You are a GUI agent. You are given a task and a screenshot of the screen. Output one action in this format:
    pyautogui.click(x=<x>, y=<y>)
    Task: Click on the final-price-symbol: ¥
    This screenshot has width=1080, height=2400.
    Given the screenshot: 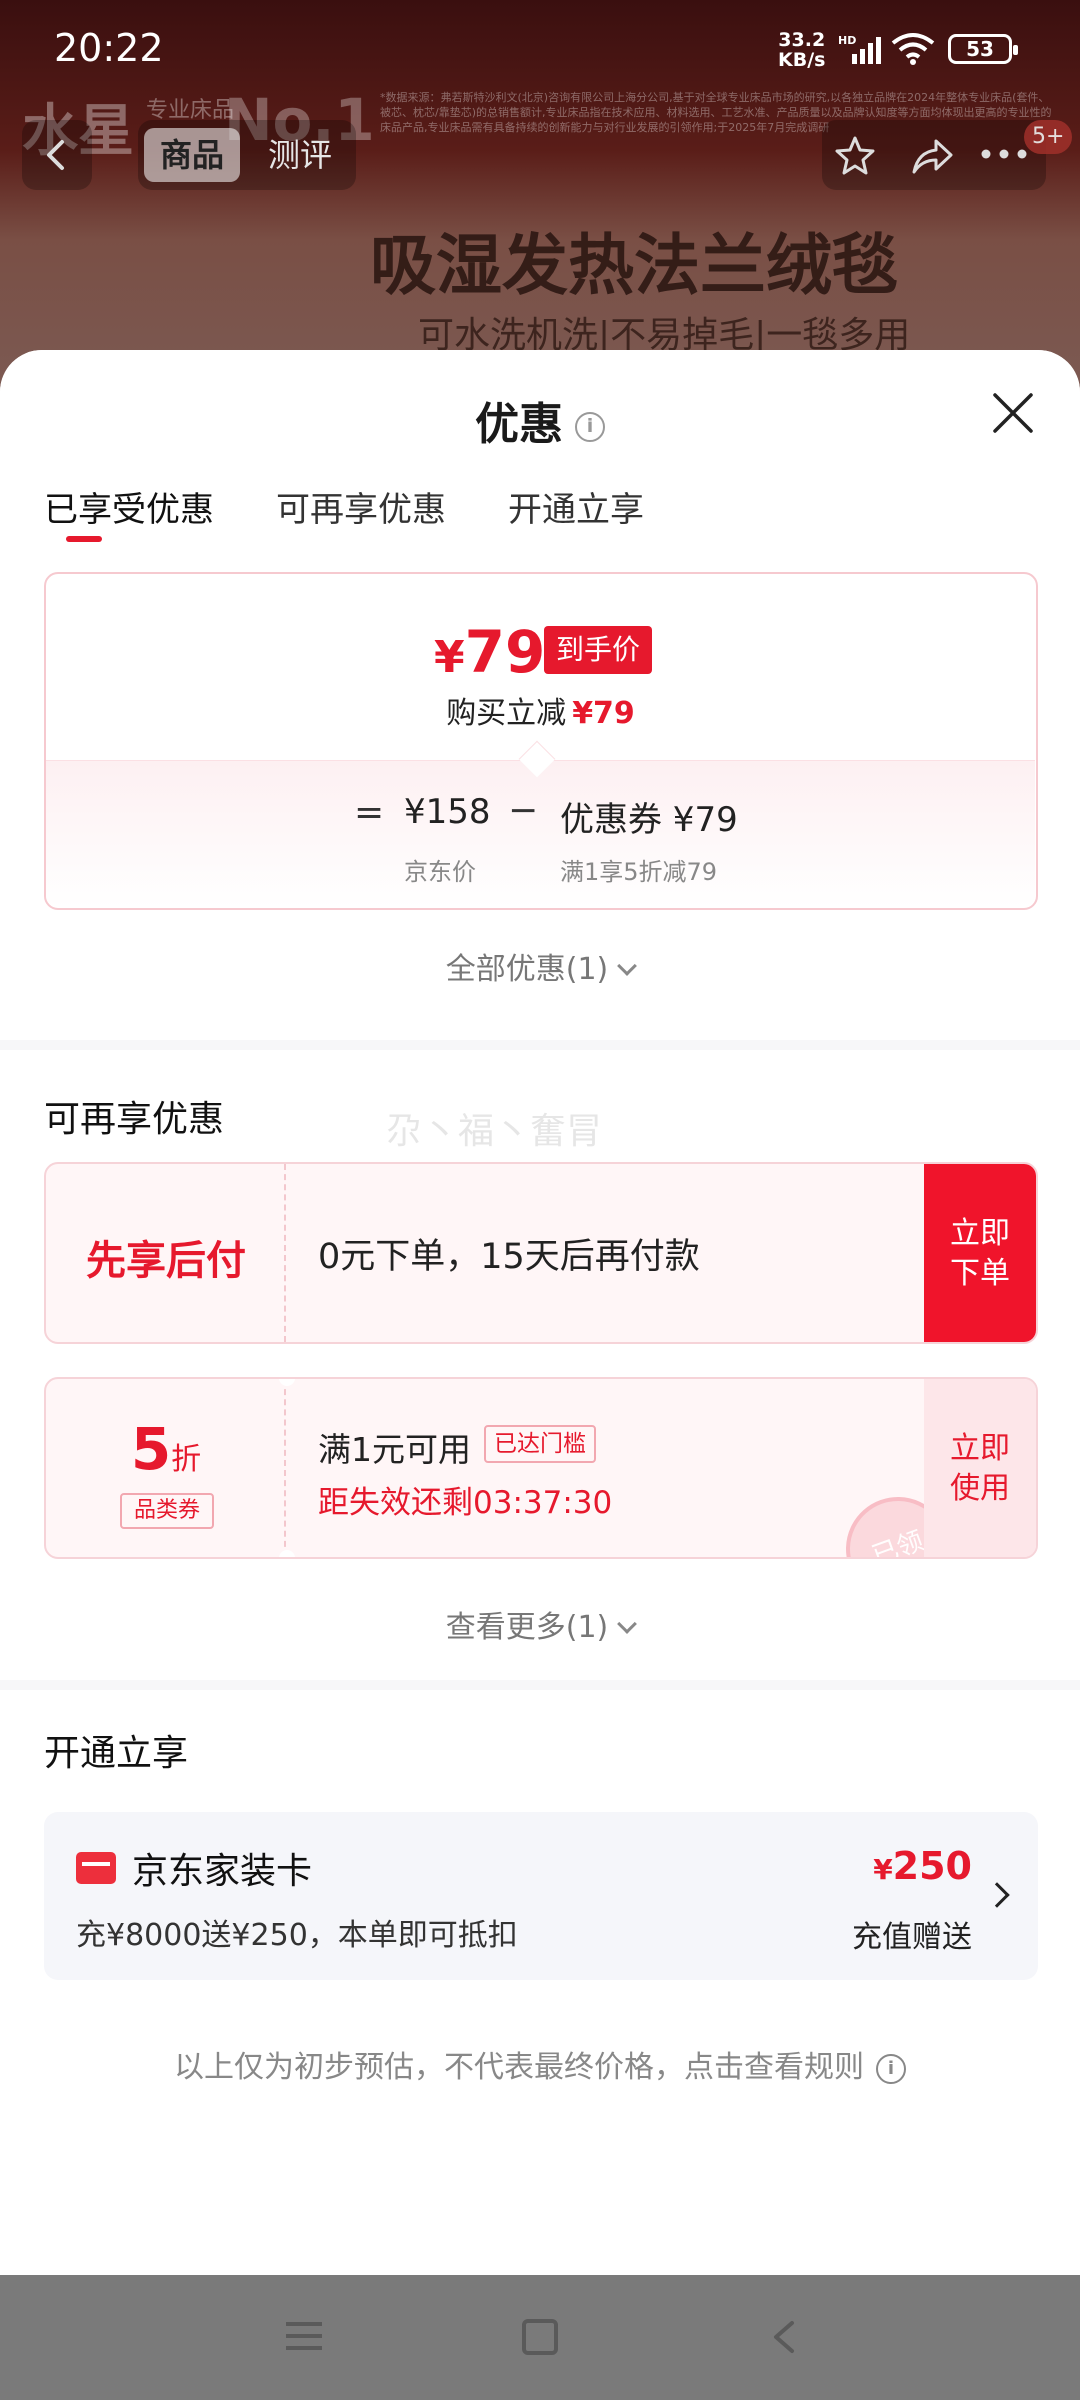 What is the action you would take?
    pyautogui.click(x=449, y=657)
    